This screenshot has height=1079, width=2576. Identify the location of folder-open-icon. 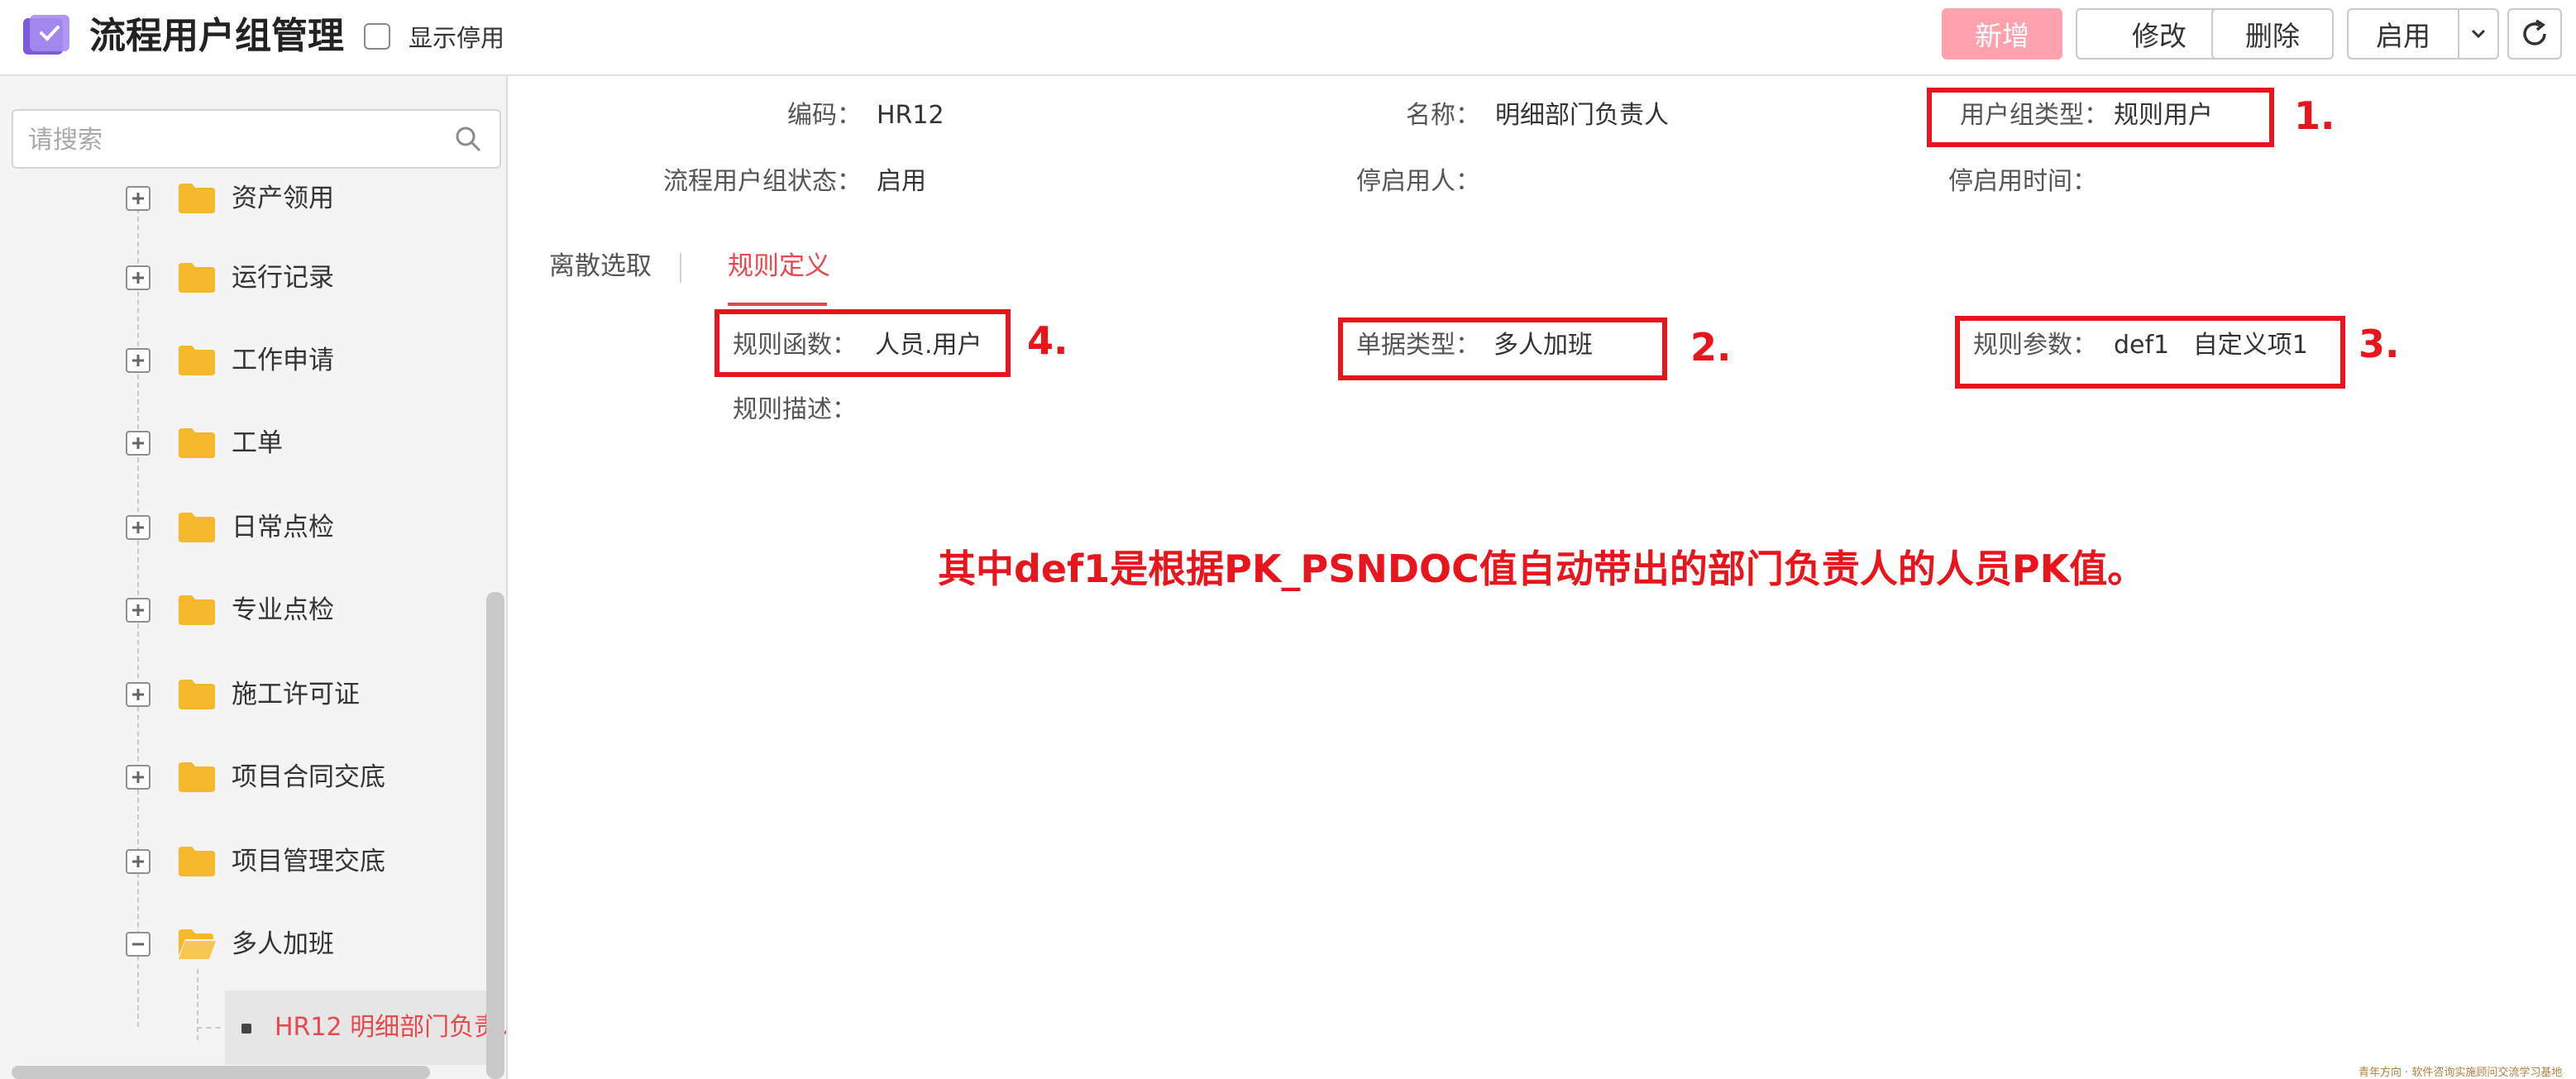
(197, 944).